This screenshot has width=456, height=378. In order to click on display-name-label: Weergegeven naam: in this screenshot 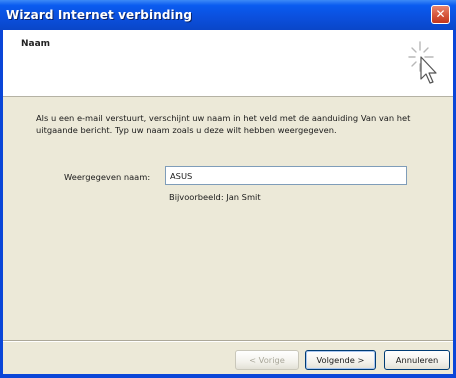, I will do `click(107, 177)`.